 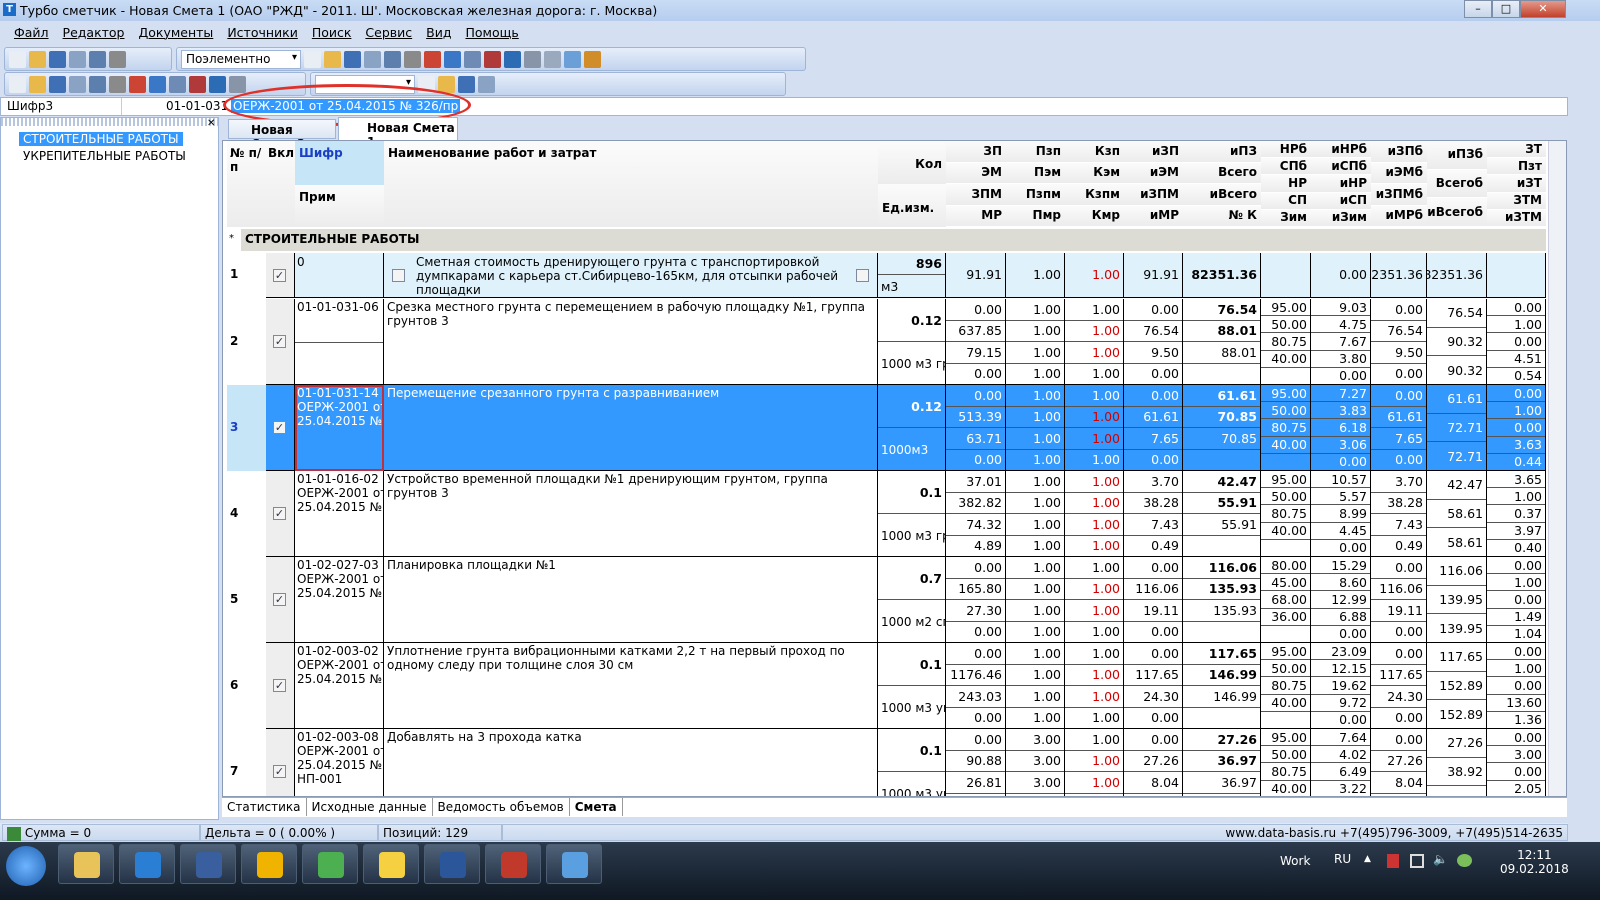 I want to click on tab-new-estimate-1: Новая Смета 1, so click(x=398, y=133).